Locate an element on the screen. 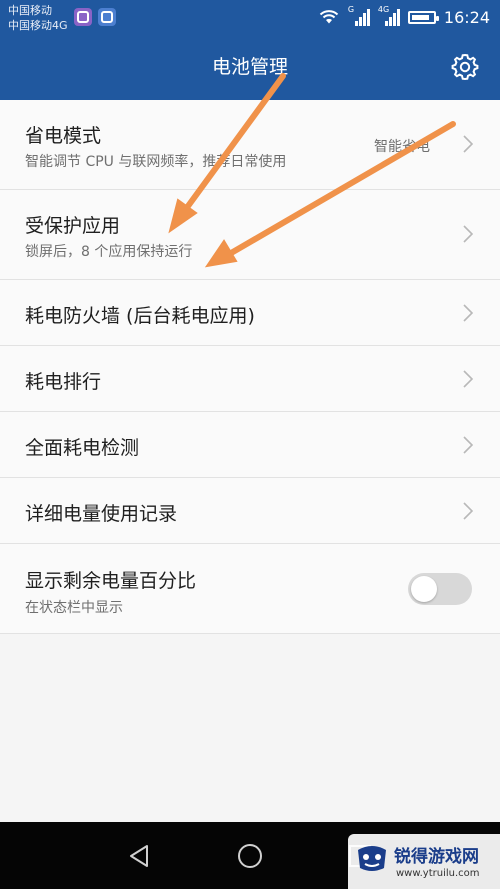 The height and width of the screenshot is (889, 500). setting-power-ranking: 耗电排行 is located at coordinates (250, 379).